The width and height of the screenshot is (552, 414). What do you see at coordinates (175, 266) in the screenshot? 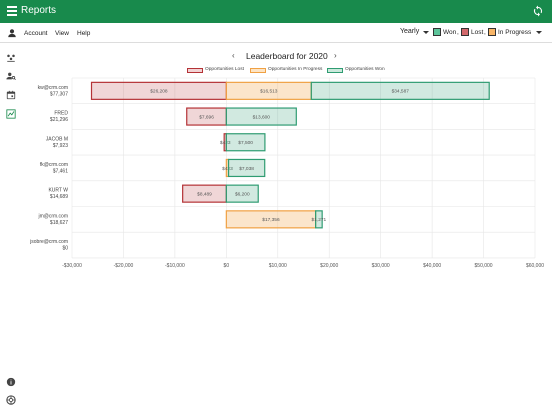
I see `x-tick-label: -$10,000` at bounding box center [175, 266].